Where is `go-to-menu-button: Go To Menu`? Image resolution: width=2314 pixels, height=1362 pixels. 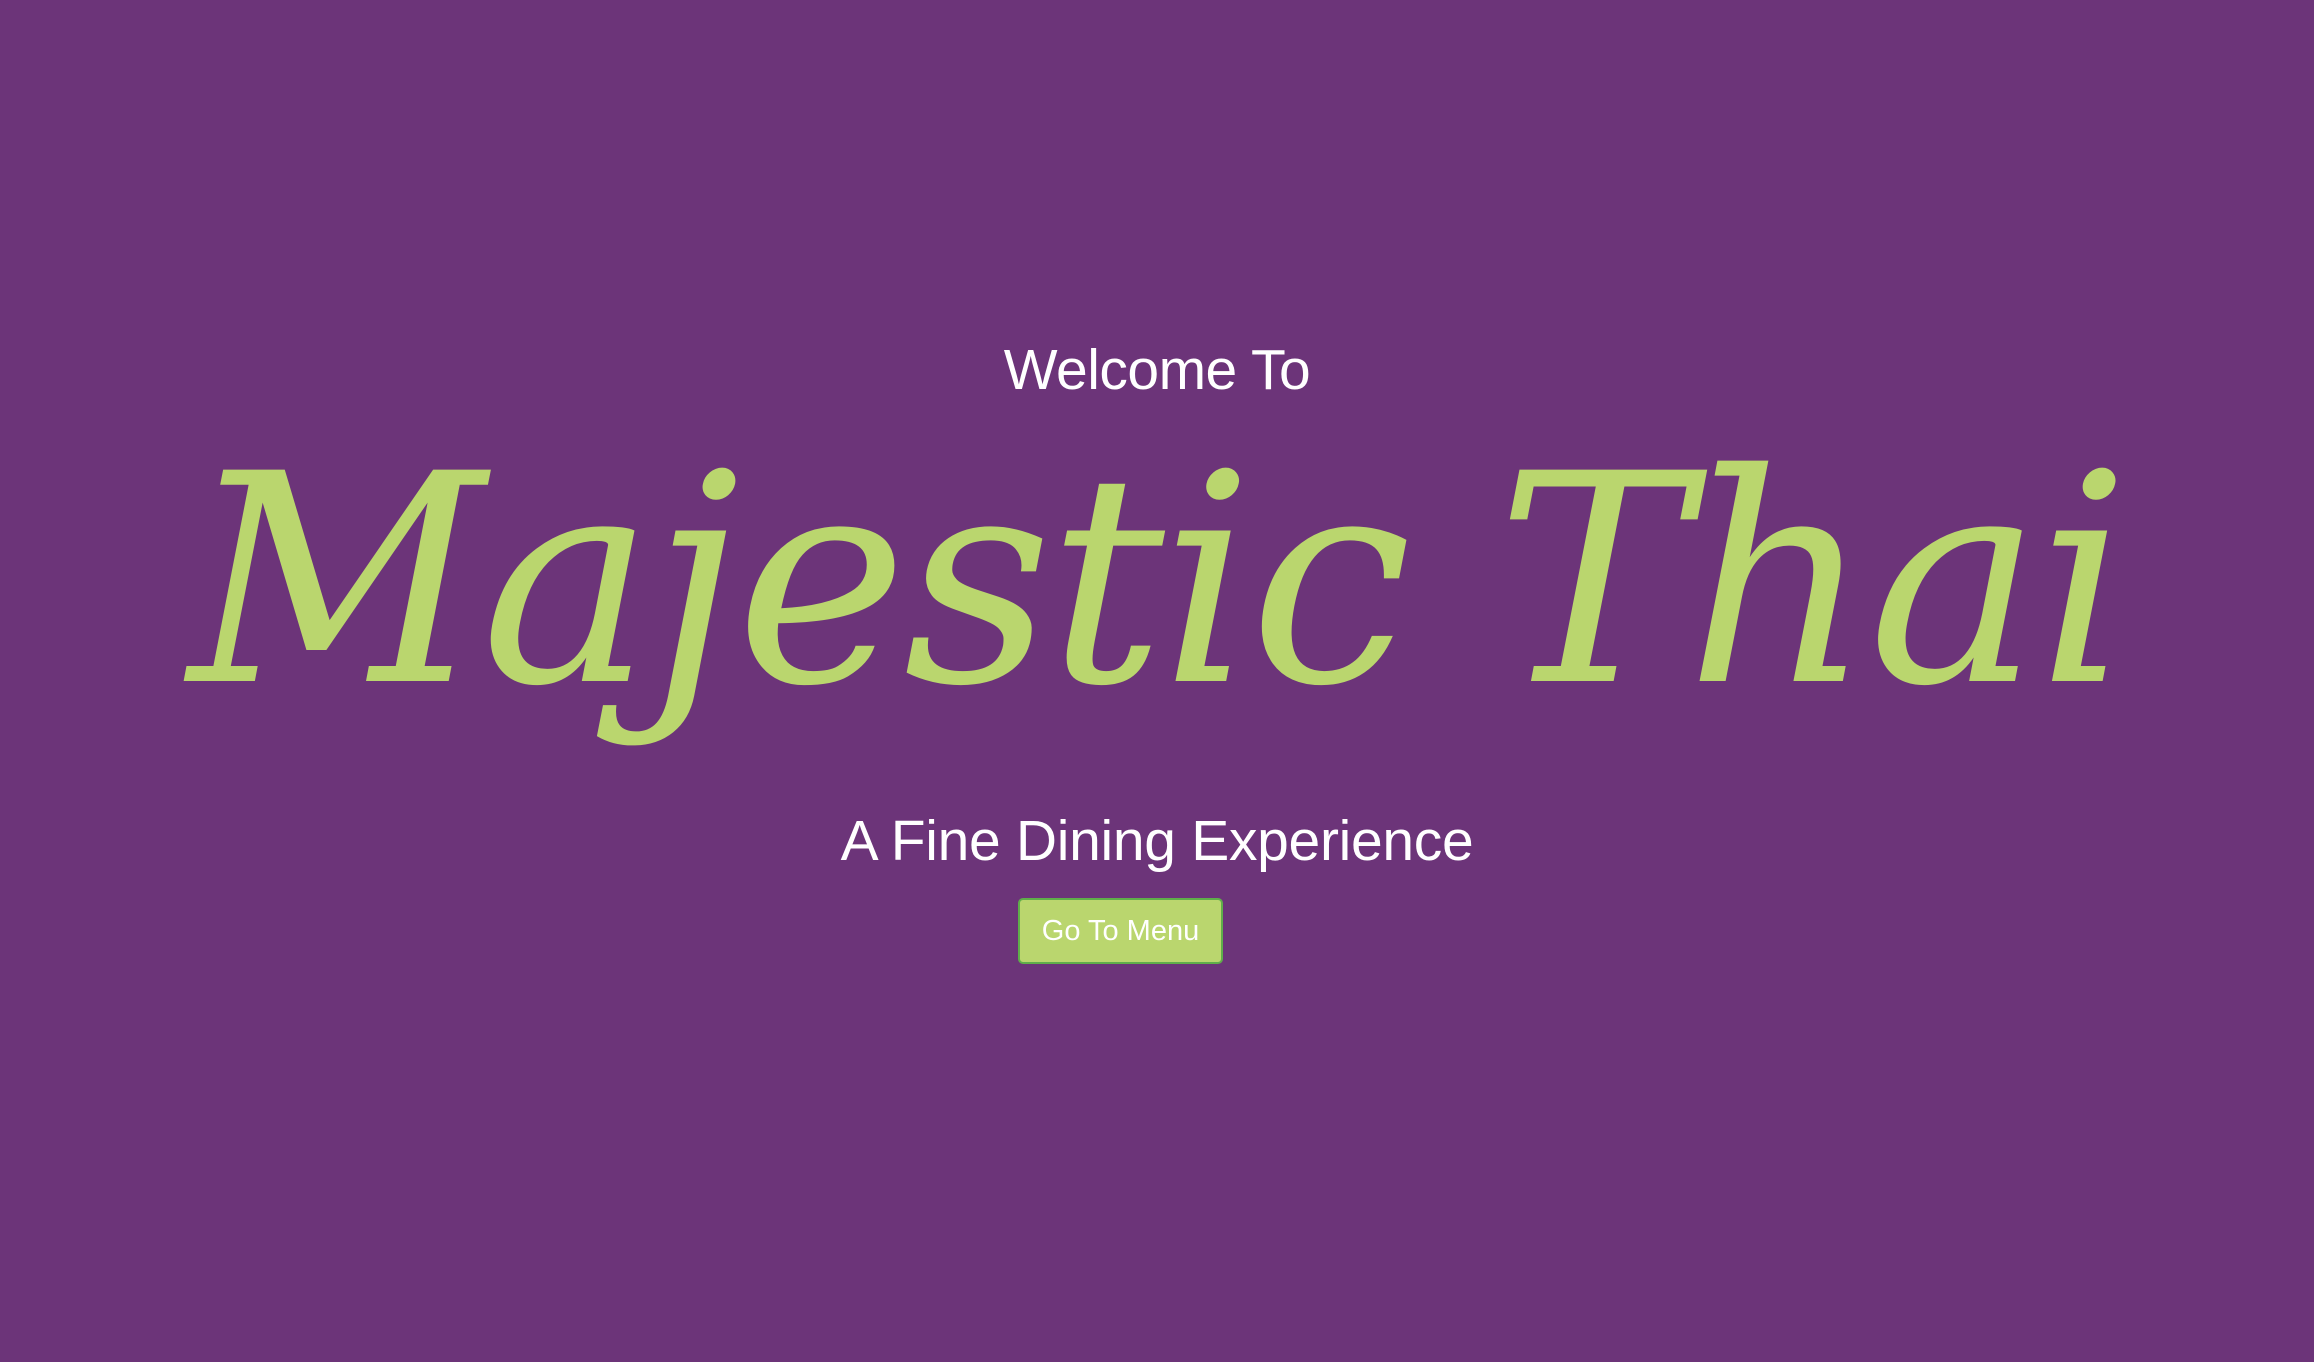
go-to-menu-button: Go To Menu is located at coordinates (1120, 931).